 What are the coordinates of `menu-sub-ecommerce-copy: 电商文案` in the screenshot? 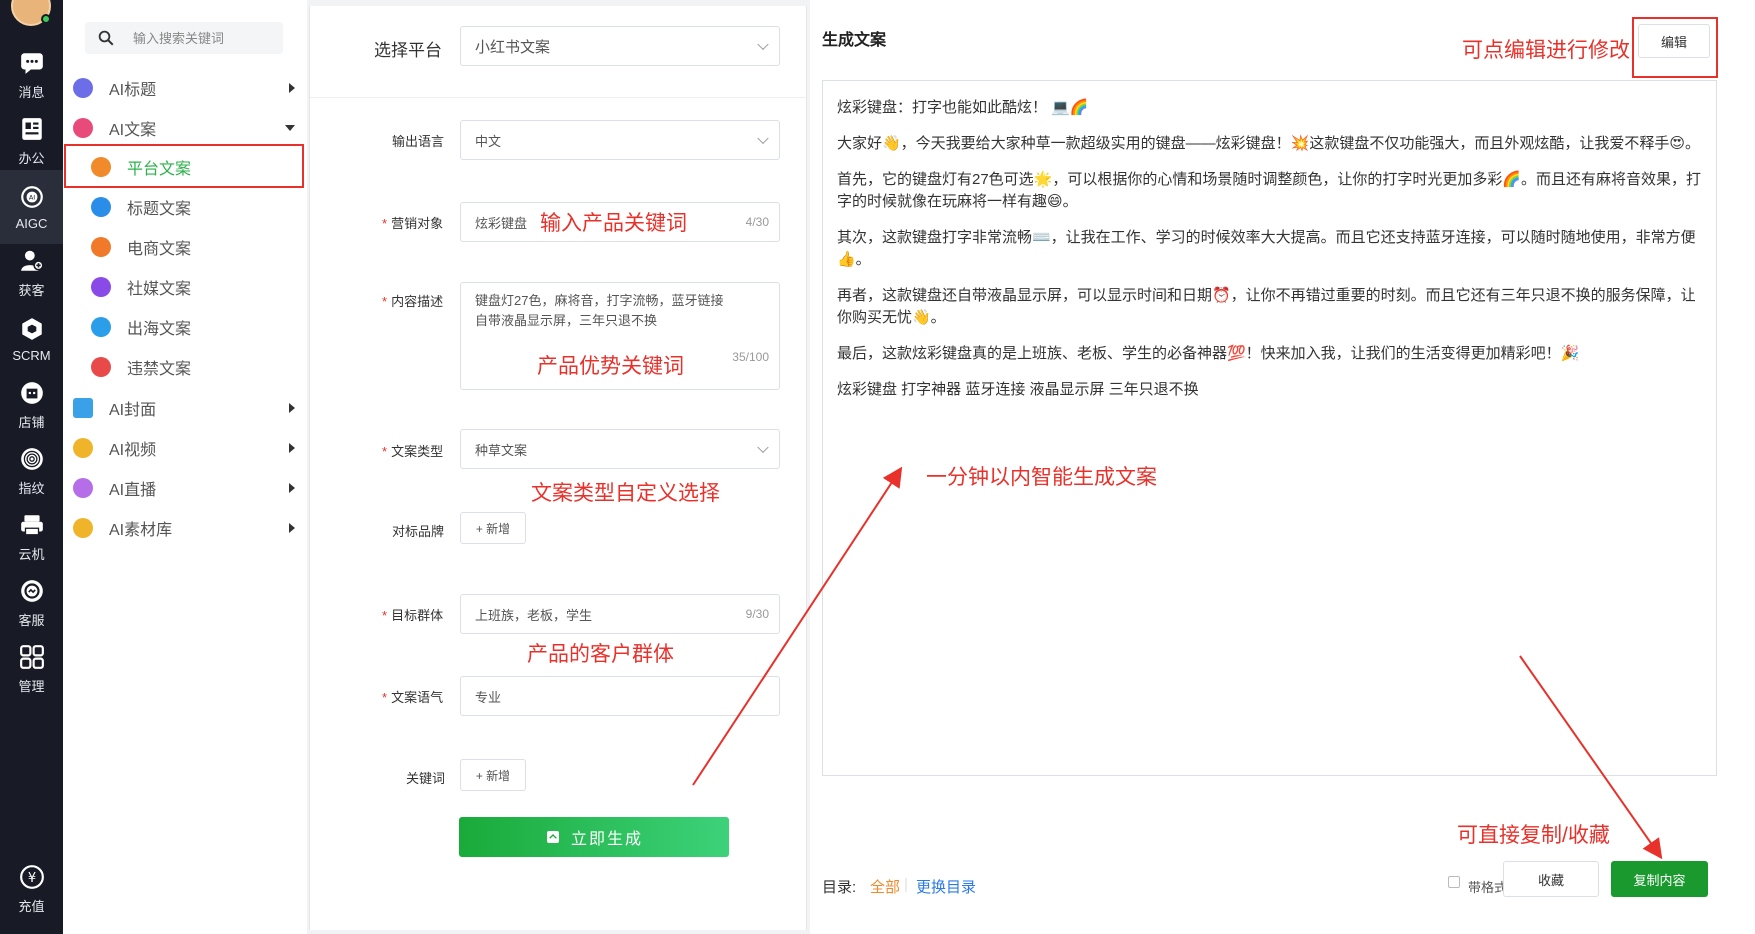 It's located at (185, 247).